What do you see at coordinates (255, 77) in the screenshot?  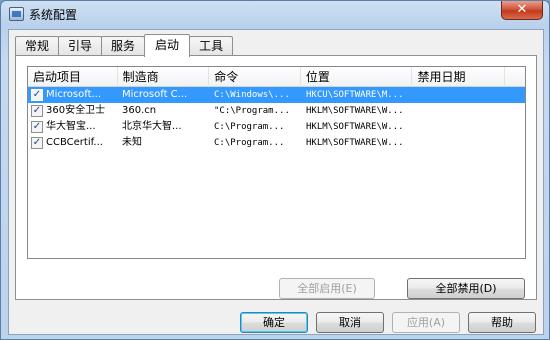 I see `column-header-command: 命令` at bounding box center [255, 77].